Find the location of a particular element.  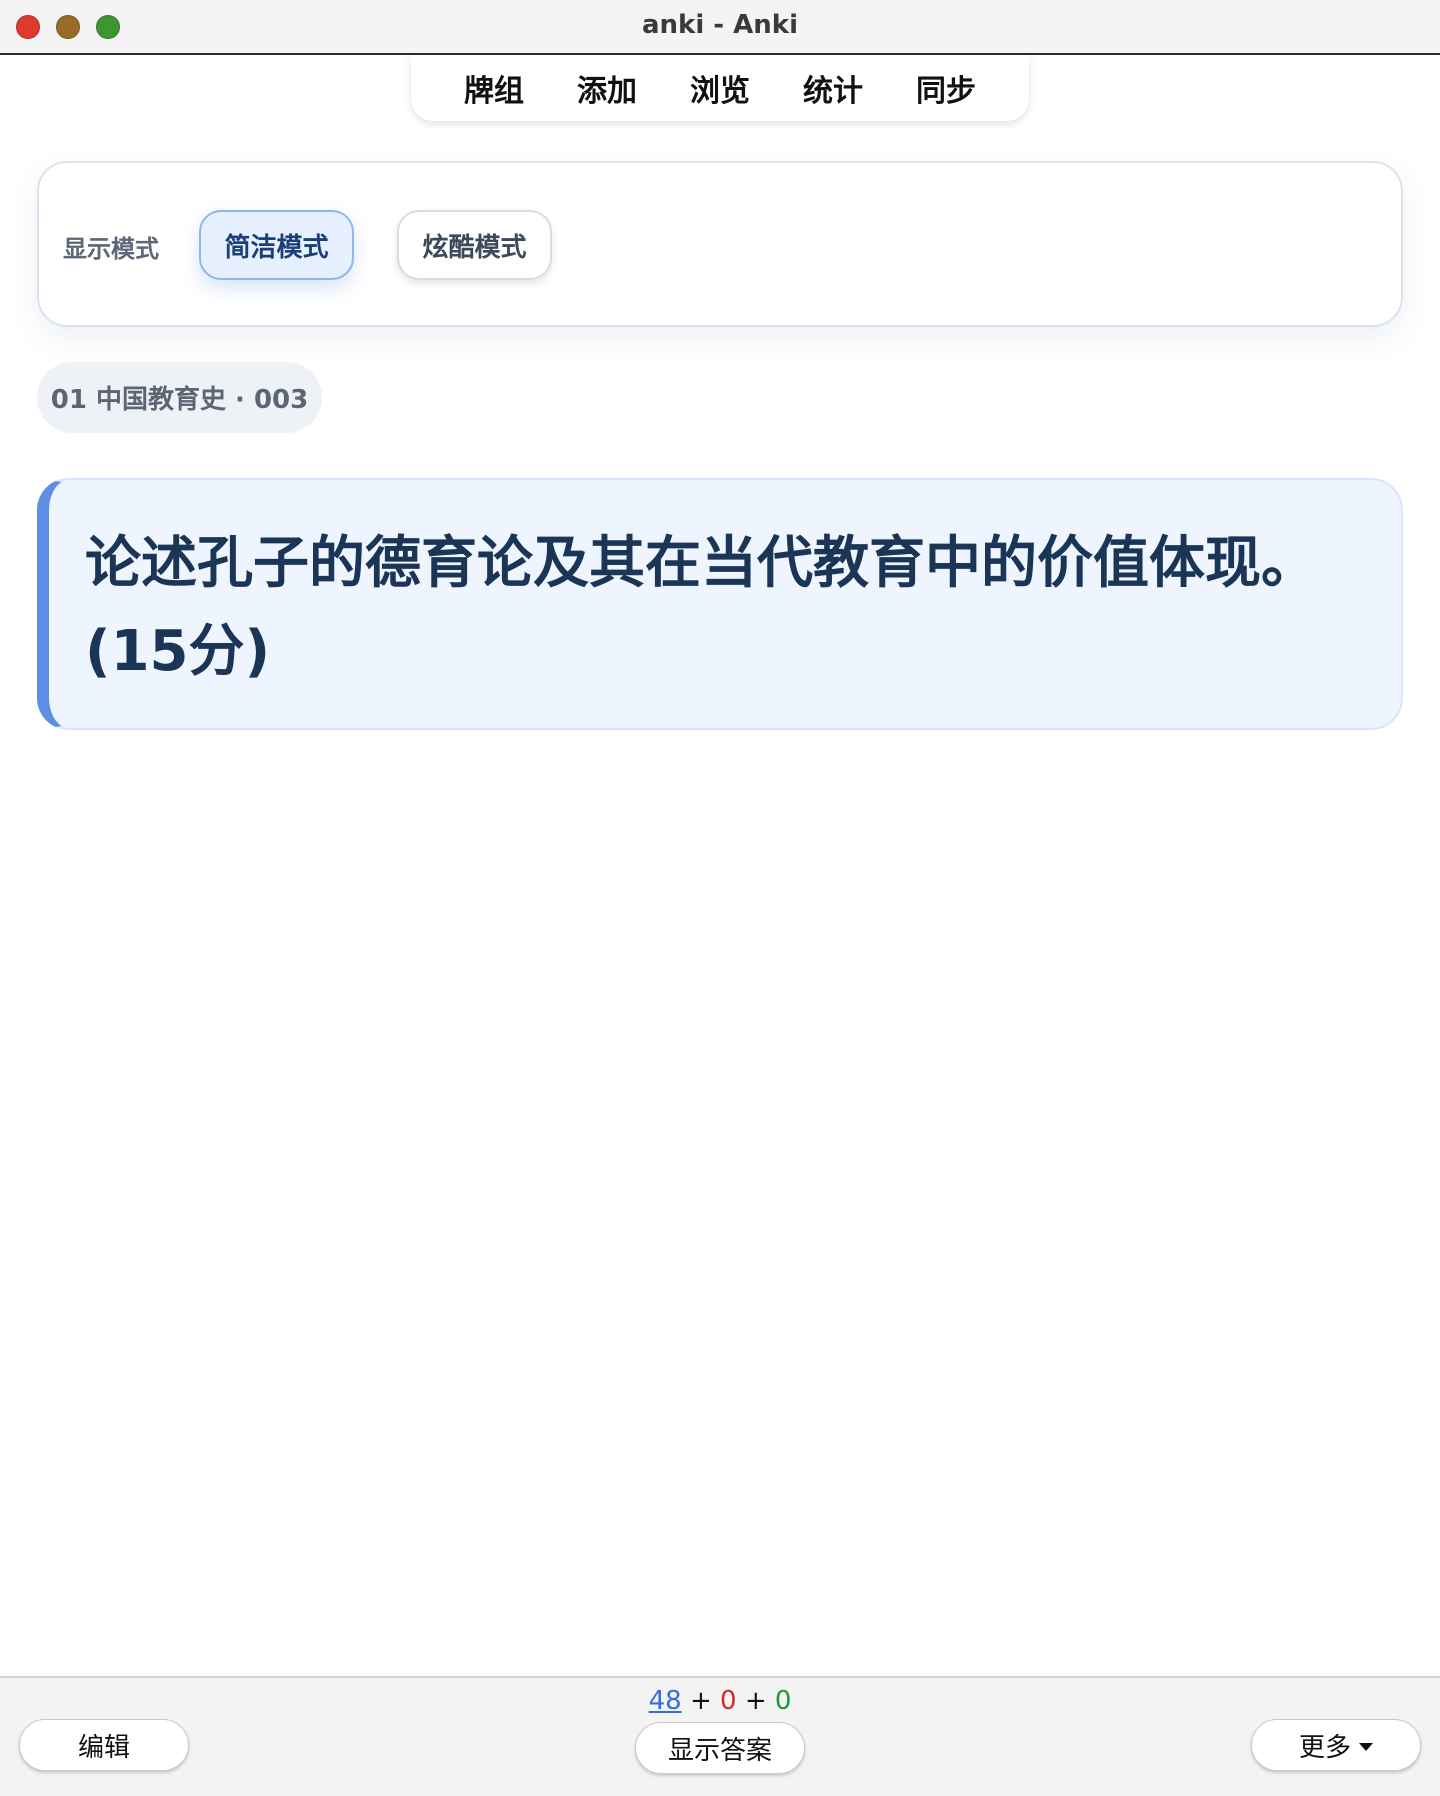

show-answer-button: 显示答案 is located at coordinates (720, 1748).